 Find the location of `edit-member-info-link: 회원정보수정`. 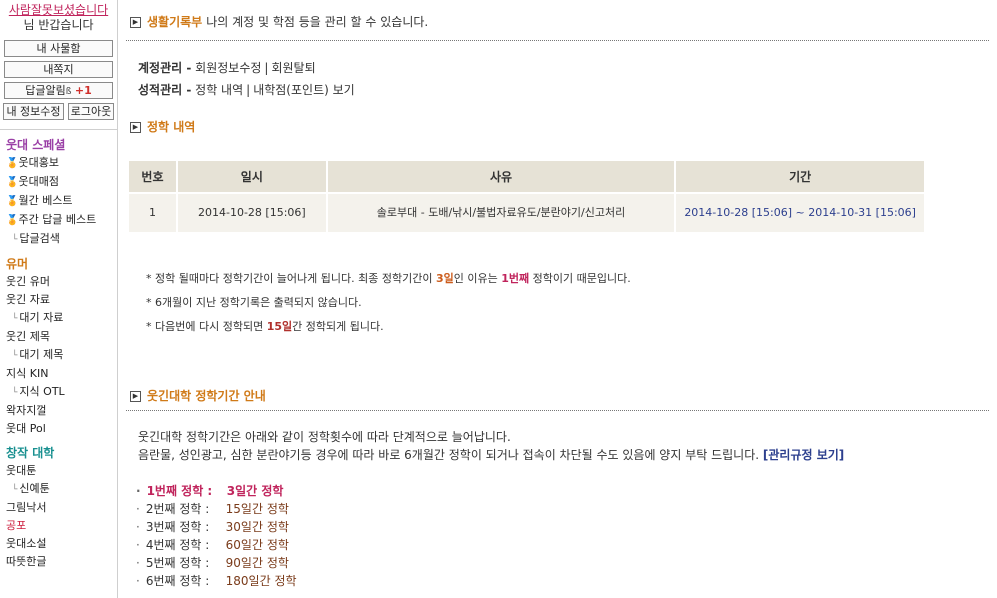

edit-member-info-link: 회원정보수정 is located at coordinates (228, 68).